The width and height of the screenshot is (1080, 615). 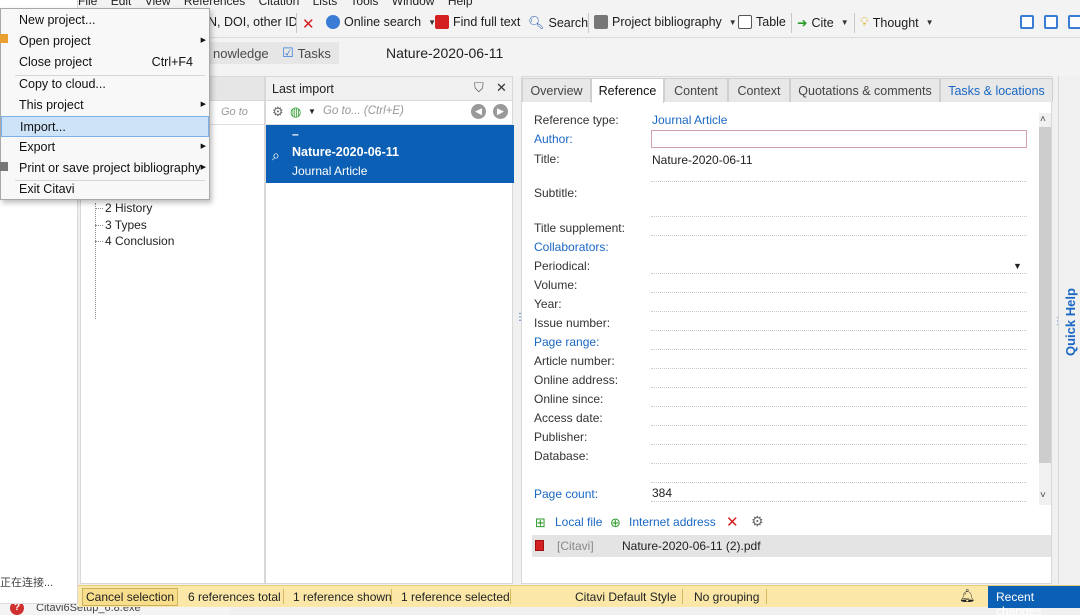 I want to click on menu-item-exit-citavi: Exit Citavi, so click(x=105, y=189).